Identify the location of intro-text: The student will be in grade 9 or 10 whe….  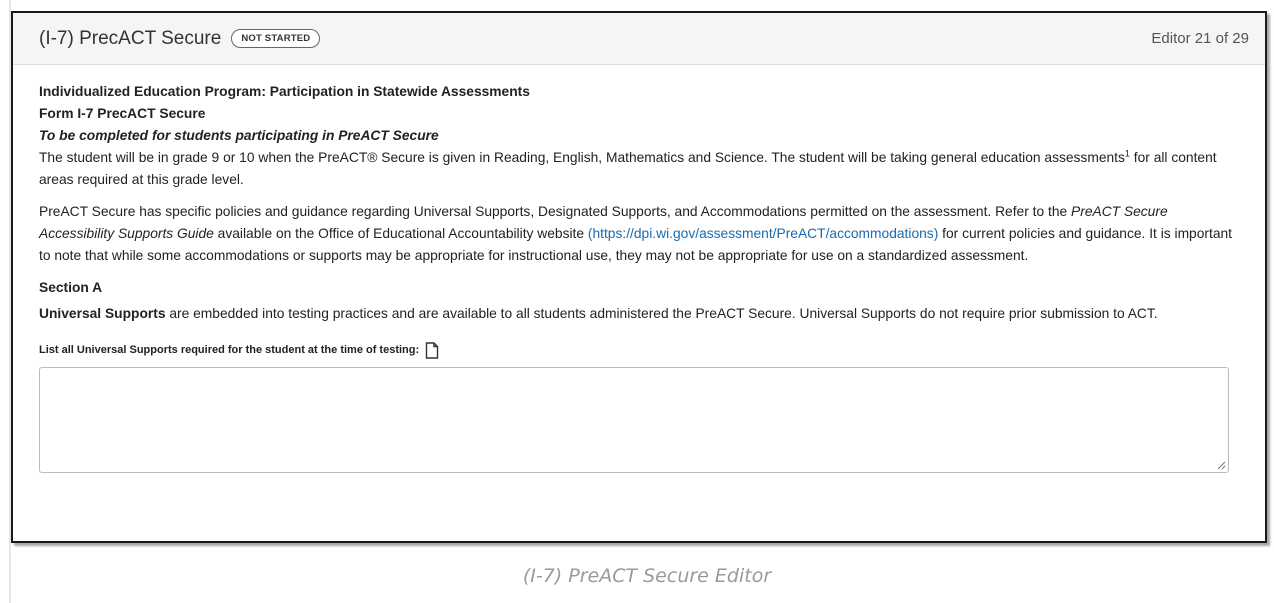
(582, 157).